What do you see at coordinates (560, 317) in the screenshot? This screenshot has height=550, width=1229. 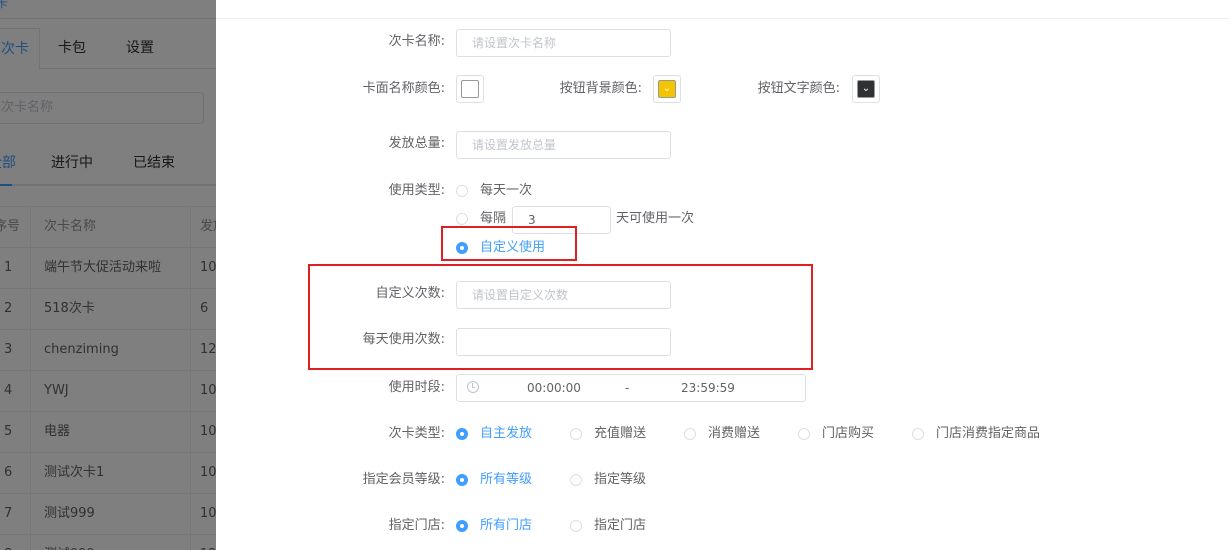 I see `highlight-box-count-fields` at bounding box center [560, 317].